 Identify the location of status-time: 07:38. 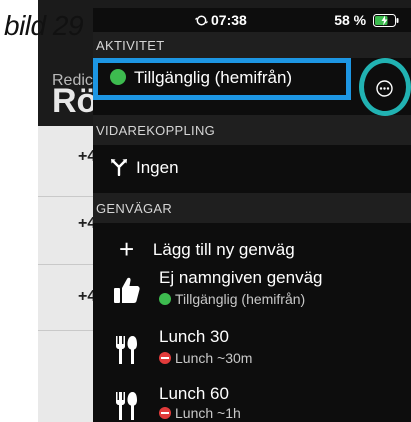
(221, 20).